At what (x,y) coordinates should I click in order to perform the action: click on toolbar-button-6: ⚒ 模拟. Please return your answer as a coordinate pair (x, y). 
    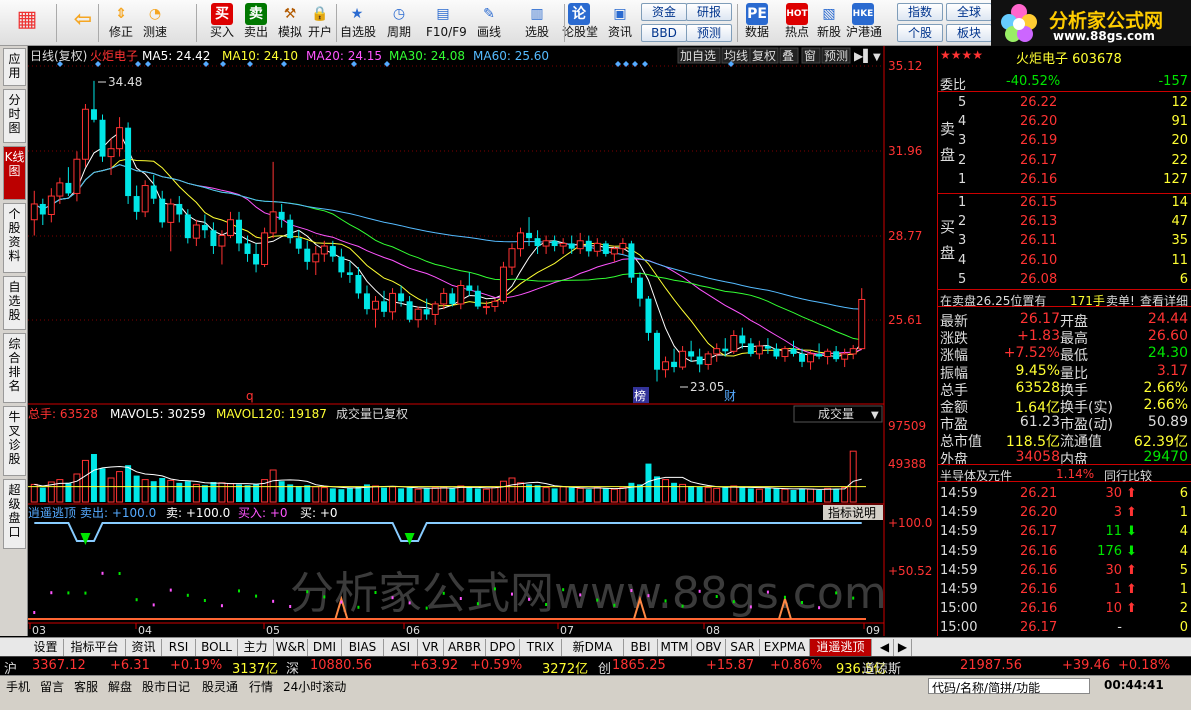
    Looking at the image, I should click on (290, 20).